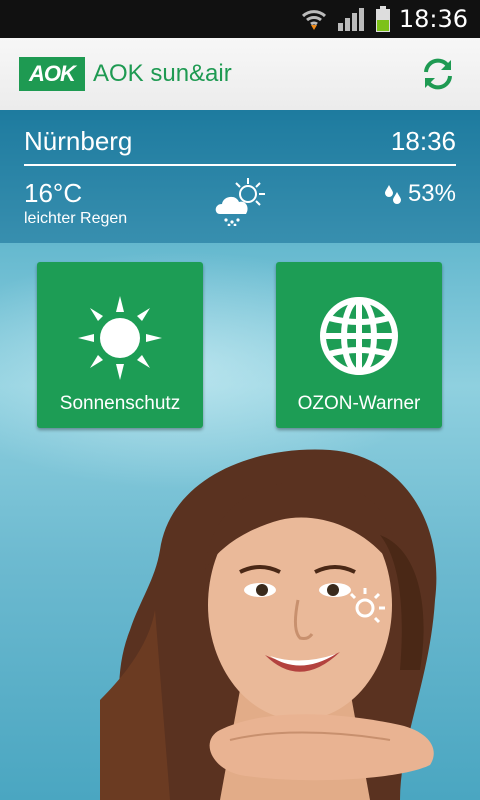  Describe the element at coordinates (359, 338) in the screenshot. I see `globe-icon` at that location.